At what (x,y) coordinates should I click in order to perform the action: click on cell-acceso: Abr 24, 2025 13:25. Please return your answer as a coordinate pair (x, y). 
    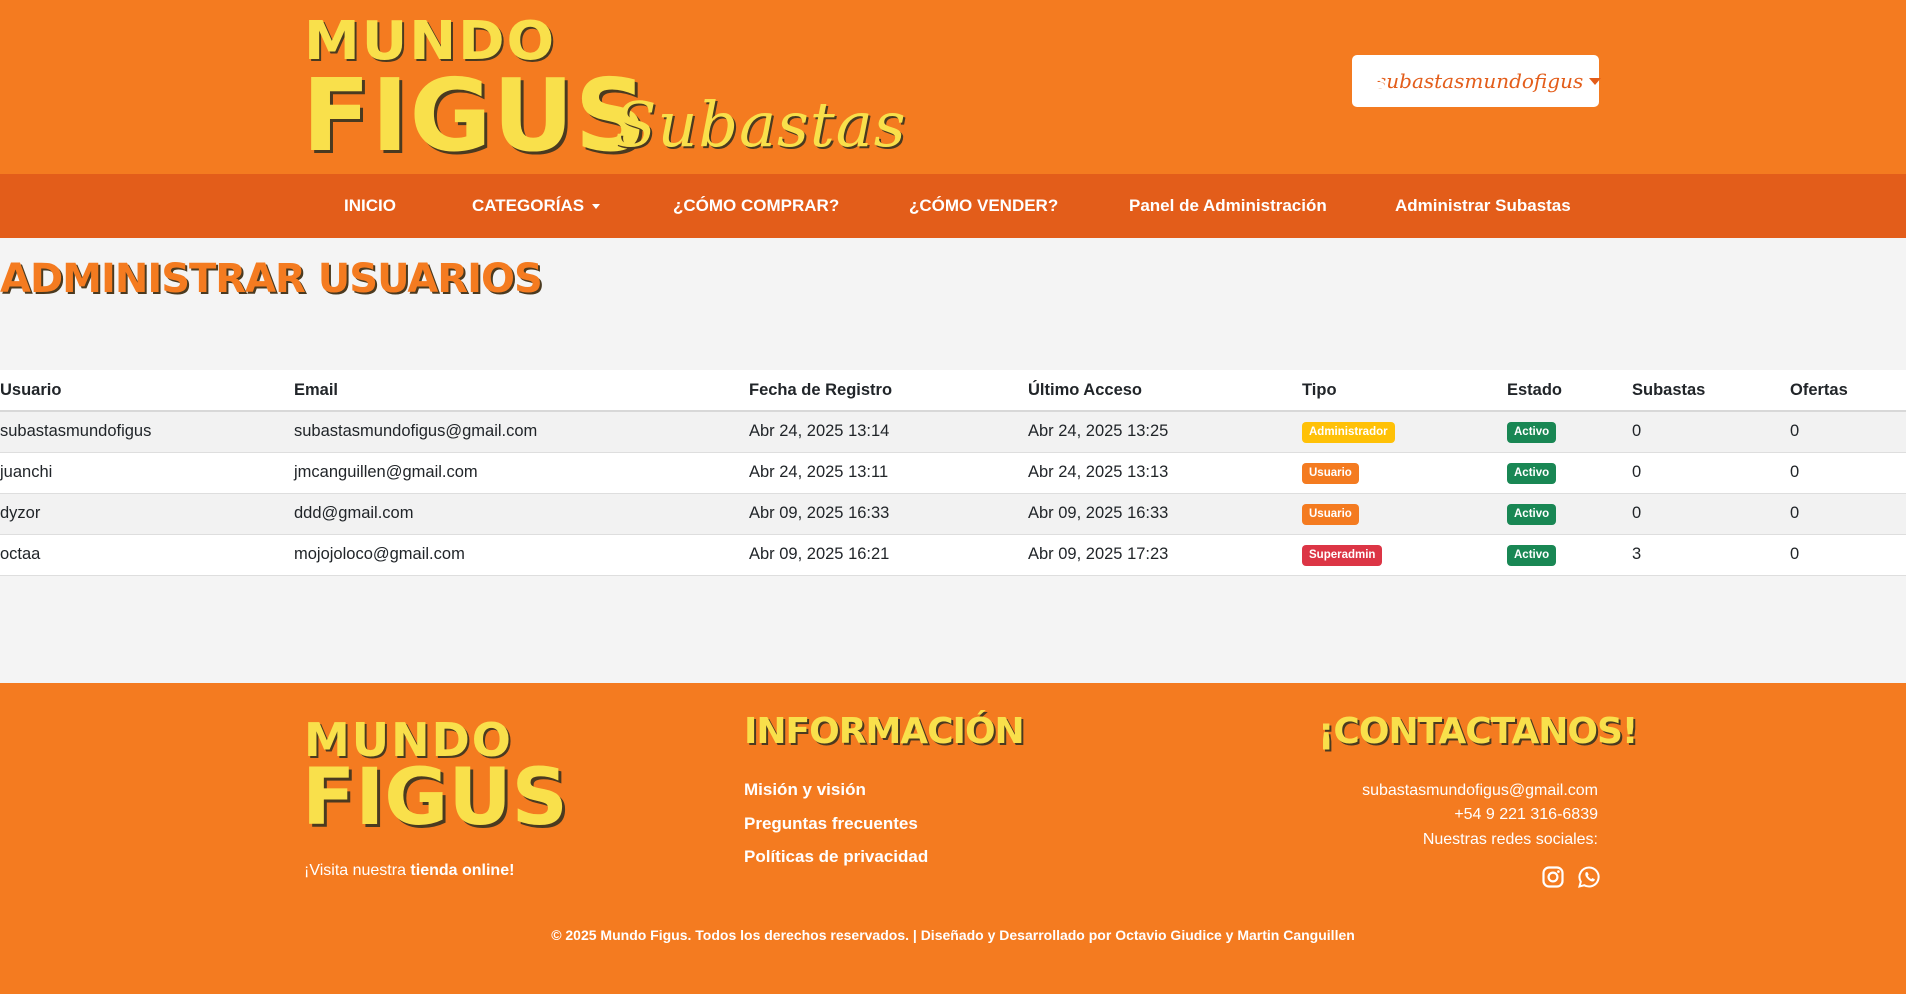
    Looking at the image, I should click on (1098, 431).